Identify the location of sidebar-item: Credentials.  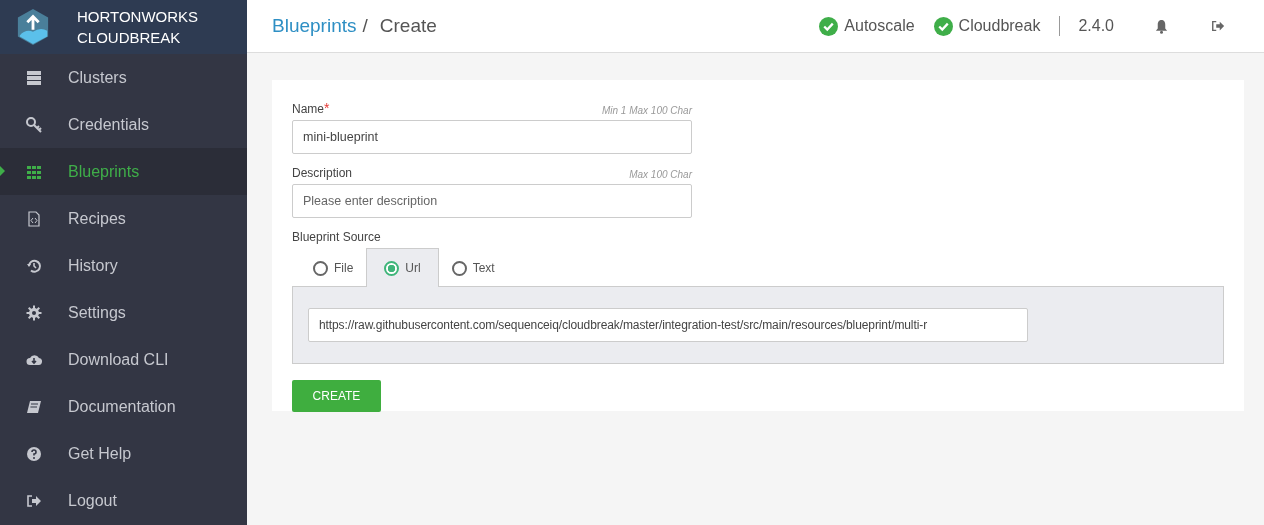
(123, 124).